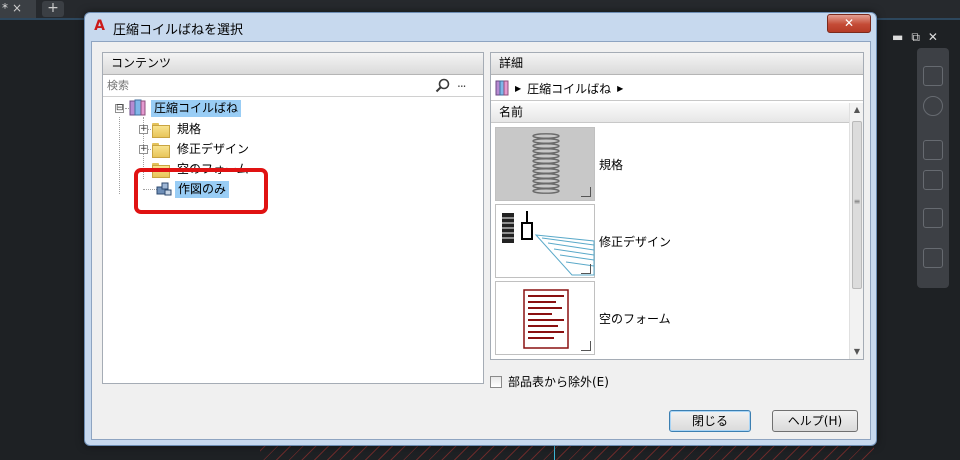 This screenshot has height=460, width=960. What do you see at coordinates (897, 38) in the screenshot?
I see `minimize-viewport-icon: ▬` at bounding box center [897, 38].